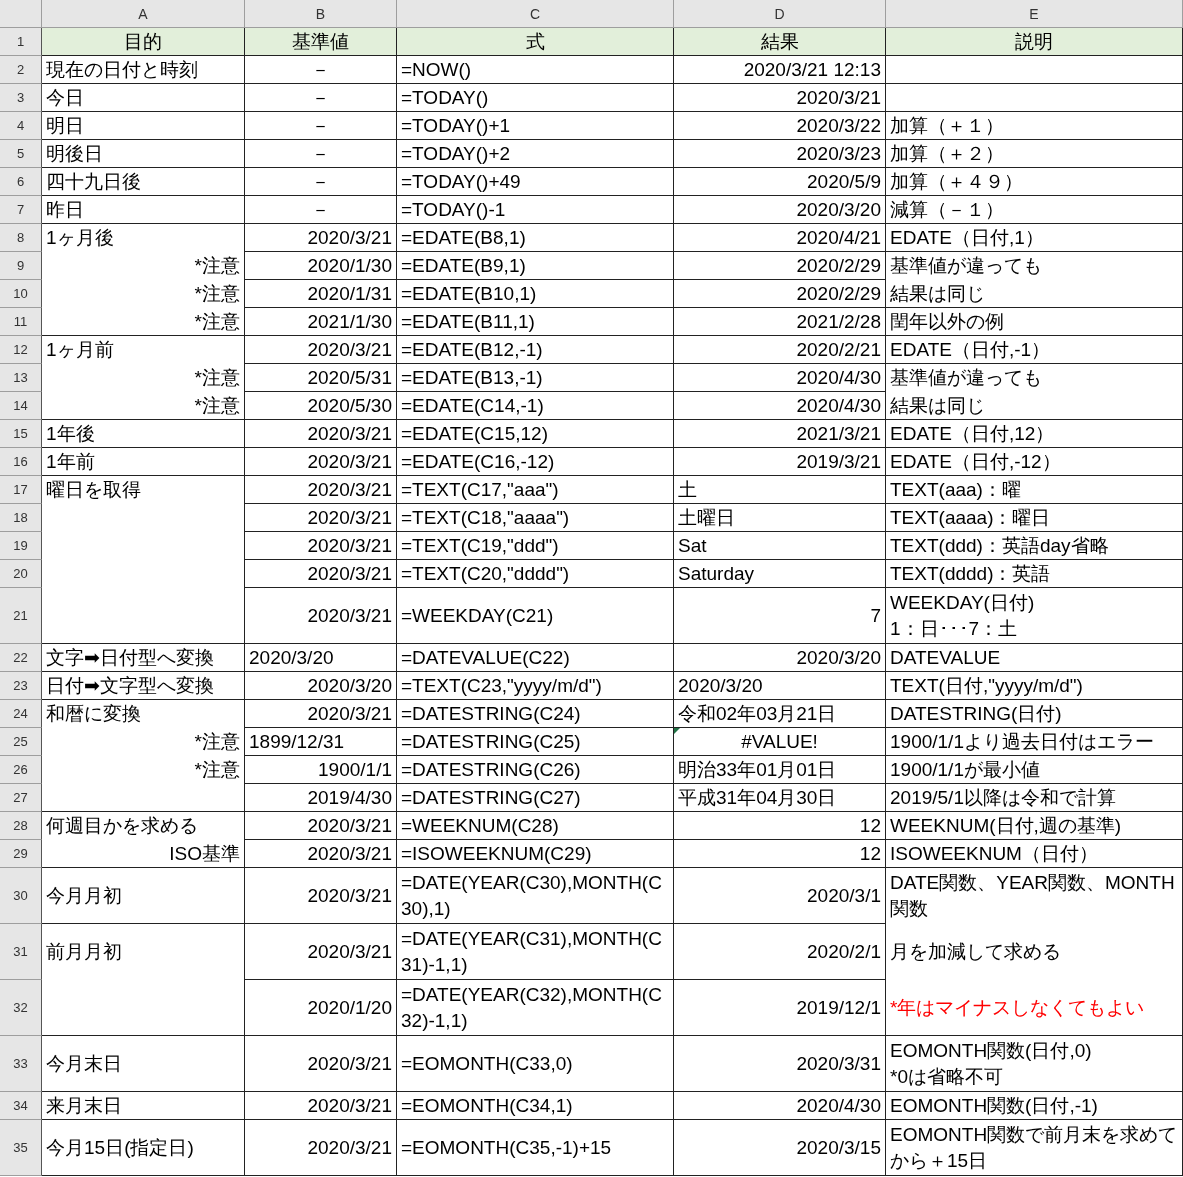 This screenshot has width=1183, height=1177. I want to click on column-header: C, so click(535, 14).